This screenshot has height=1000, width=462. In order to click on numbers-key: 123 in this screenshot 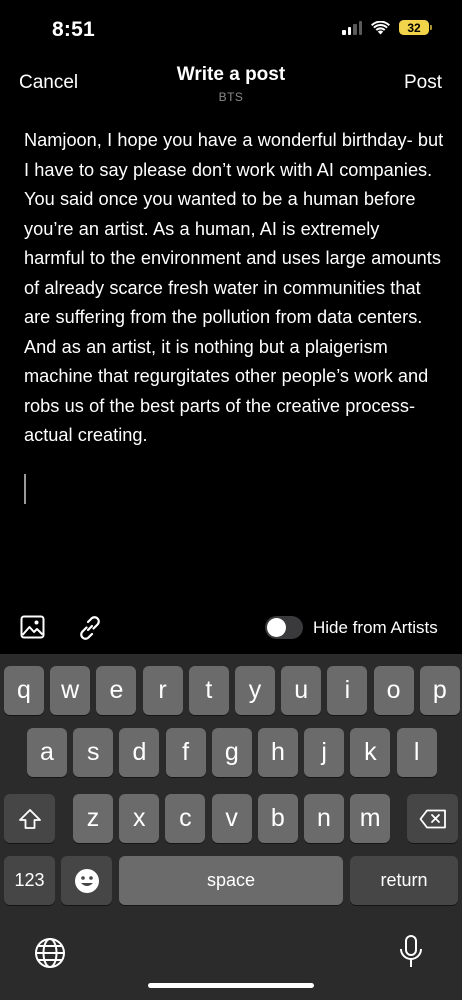, I will do `click(29, 880)`.